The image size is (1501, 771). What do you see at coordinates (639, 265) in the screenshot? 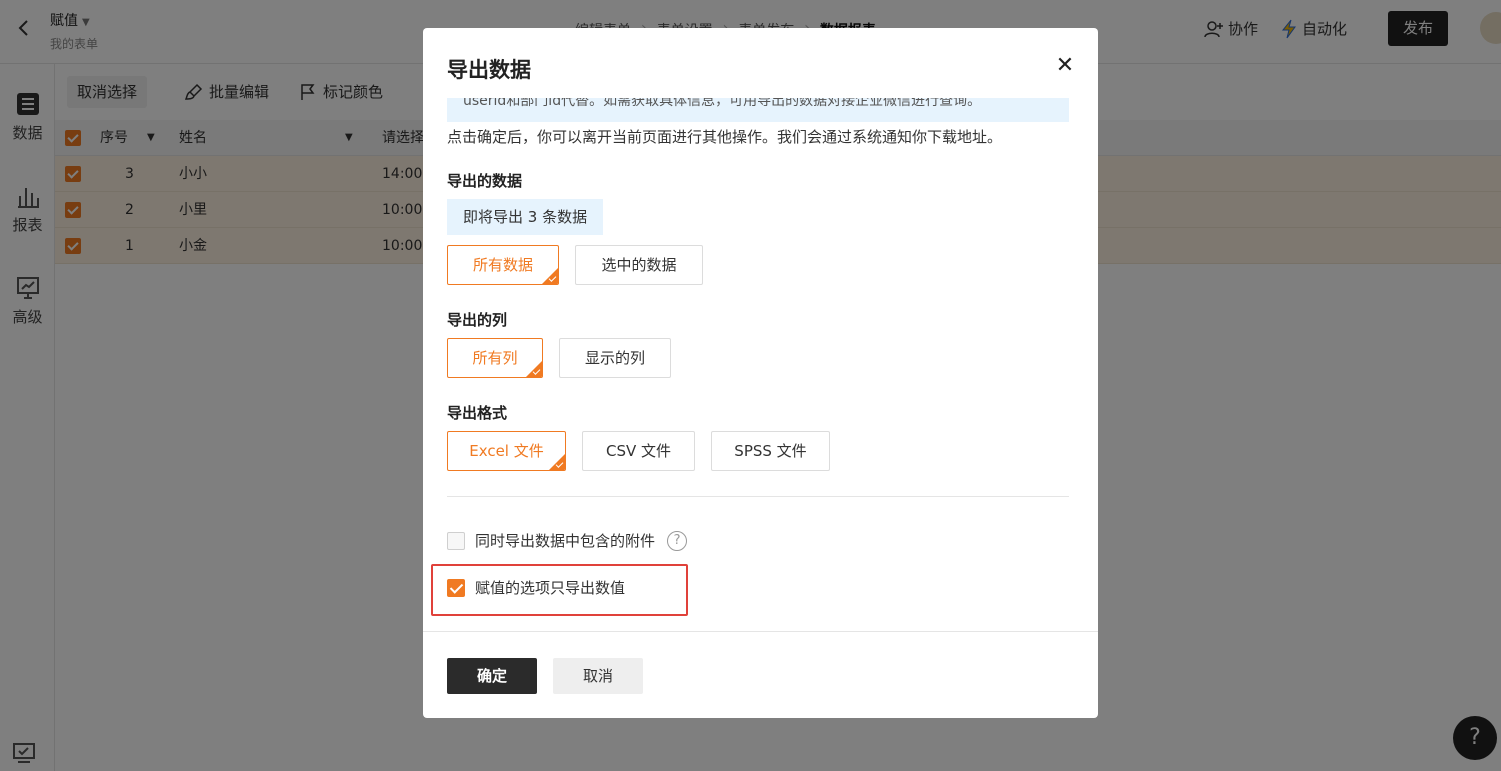
I see `option-selected-data: 选中的数据` at bounding box center [639, 265].